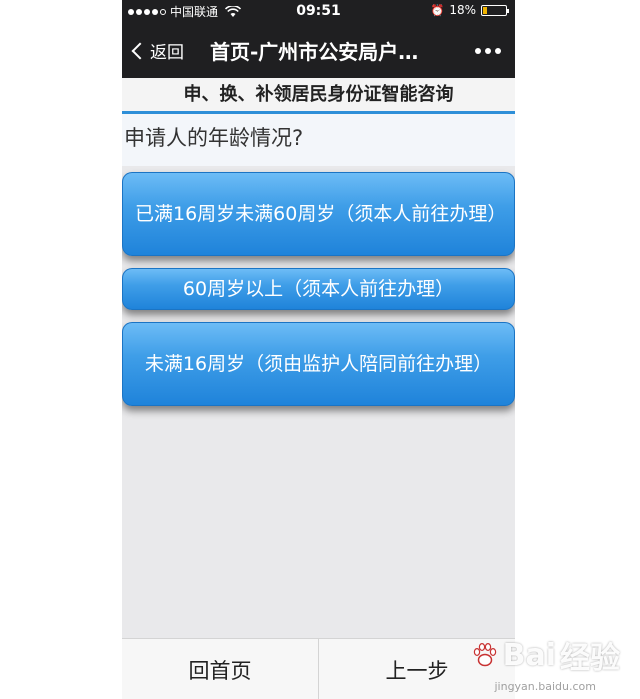 This screenshot has width=640, height=699. Describe the element at coordinates (529, 655) in the screenshot. I see `watermark-brand: Bai` at that location.